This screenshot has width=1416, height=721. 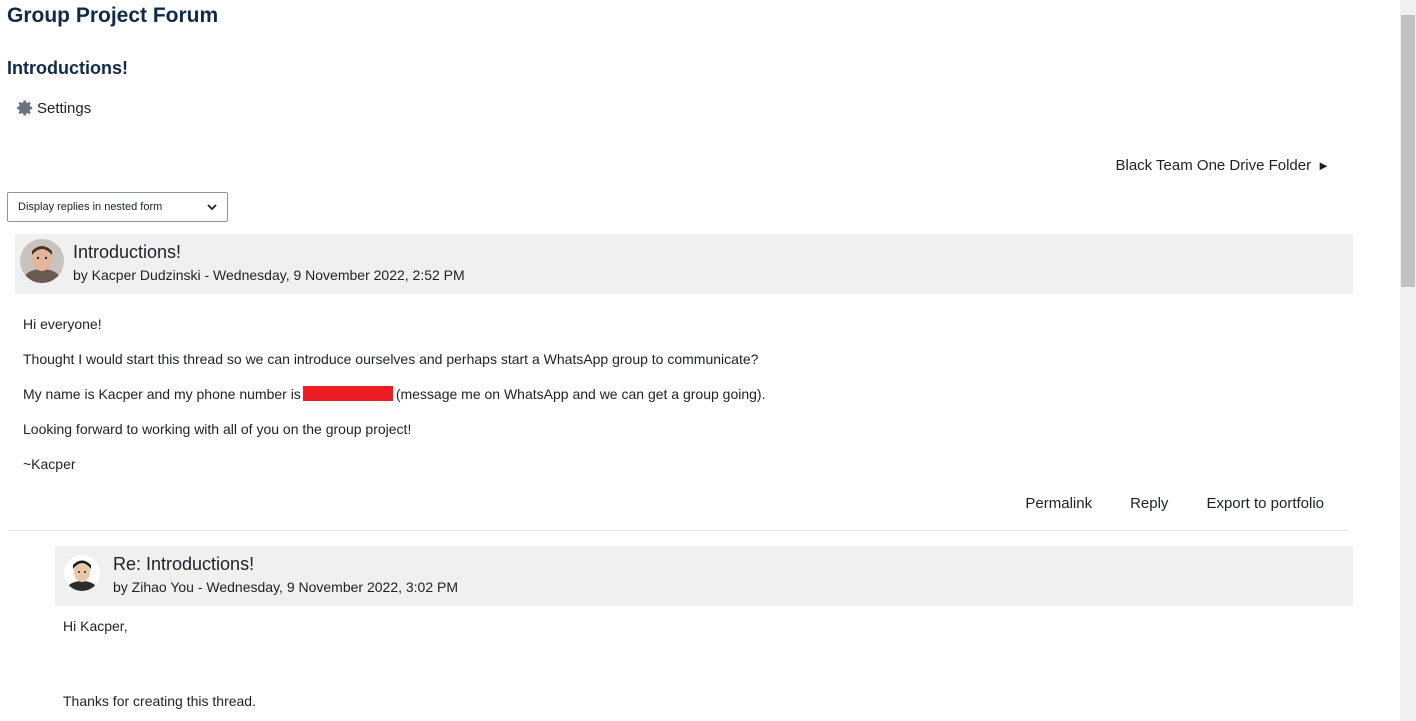 What do you see at coordinates (25, 108) in the screenshot?
I see `gear-icon` at bounding box center [25, 108].